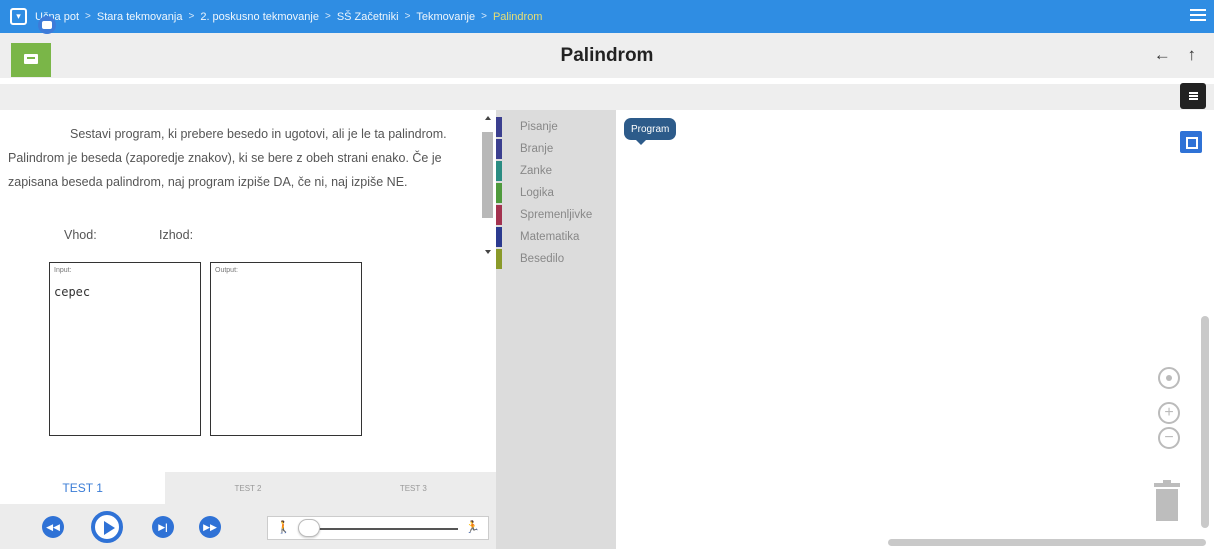 Image resolution: width=1214 pixels, height=549 pixels. What do you see at coordinates (368, 17) in the screenshot?
I see `breadcrumb-item: SŠ Začetniki` at bounding box center [368, 17].